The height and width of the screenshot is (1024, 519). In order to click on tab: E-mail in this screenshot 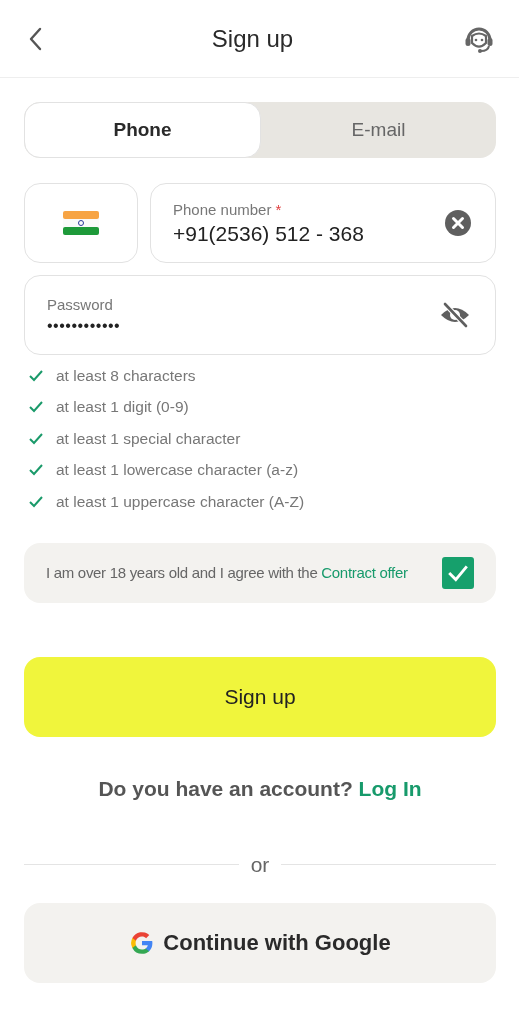, I will do `click(378, 130)`.